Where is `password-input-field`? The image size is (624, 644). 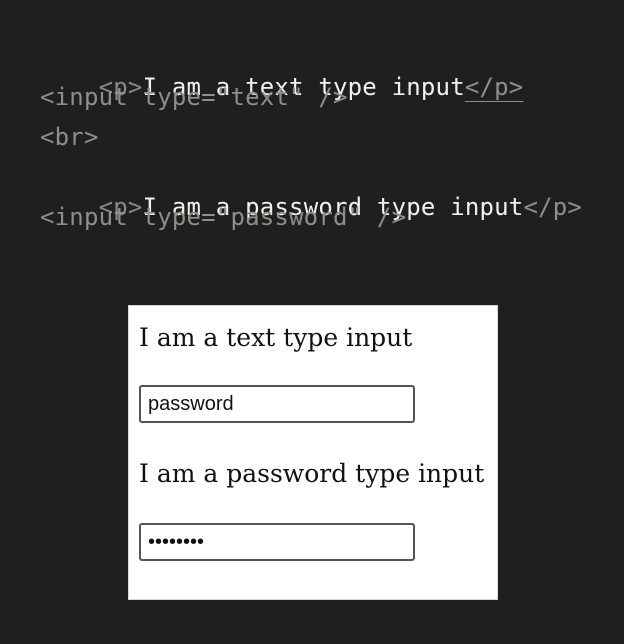 password-input-field is located at coordinates (277, 542).